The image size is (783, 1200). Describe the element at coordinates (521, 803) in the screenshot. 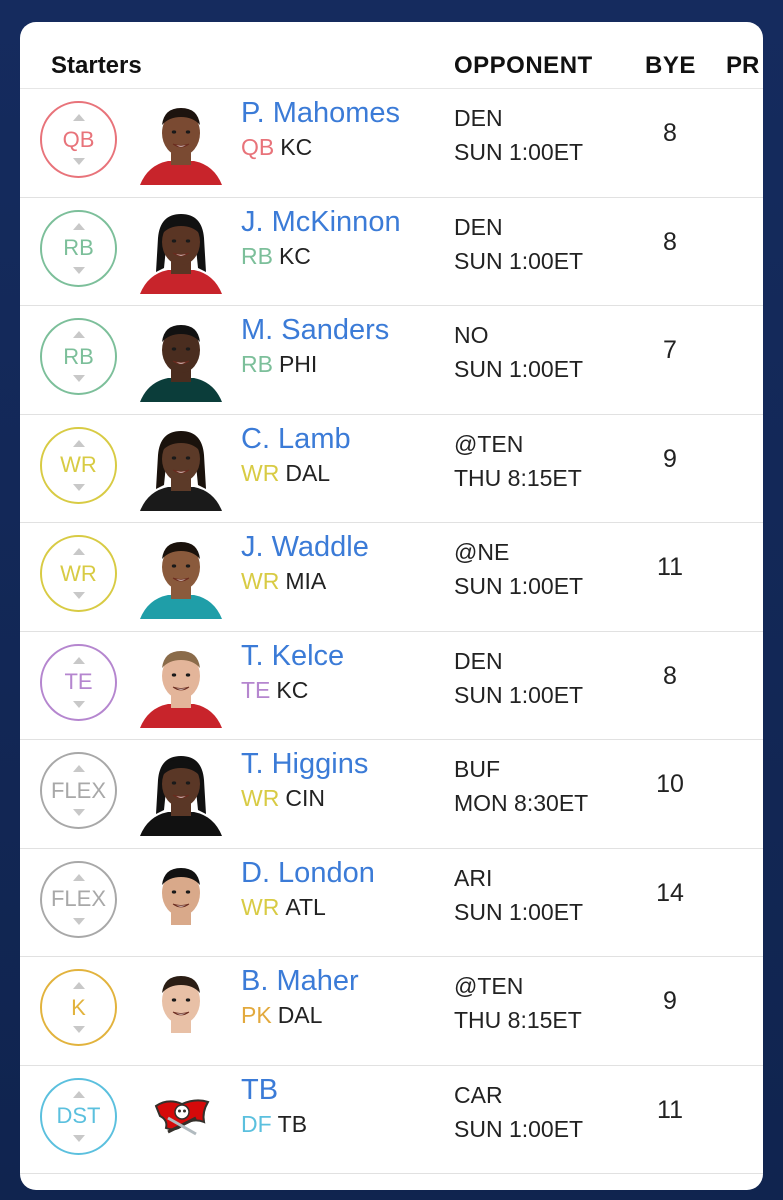

I see `game-time: MON 8:30ET` at that location.